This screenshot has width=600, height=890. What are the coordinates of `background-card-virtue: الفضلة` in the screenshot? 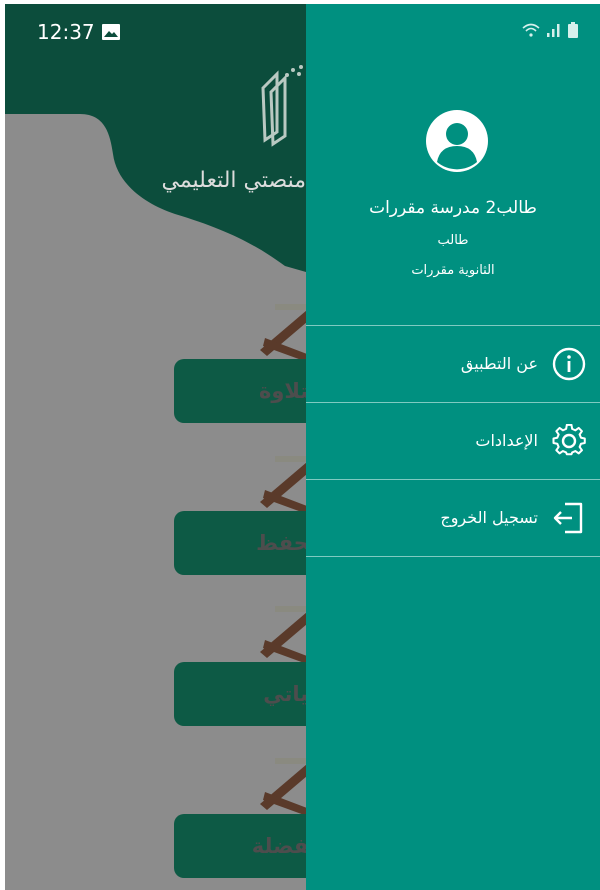 It's located at (249, 846).